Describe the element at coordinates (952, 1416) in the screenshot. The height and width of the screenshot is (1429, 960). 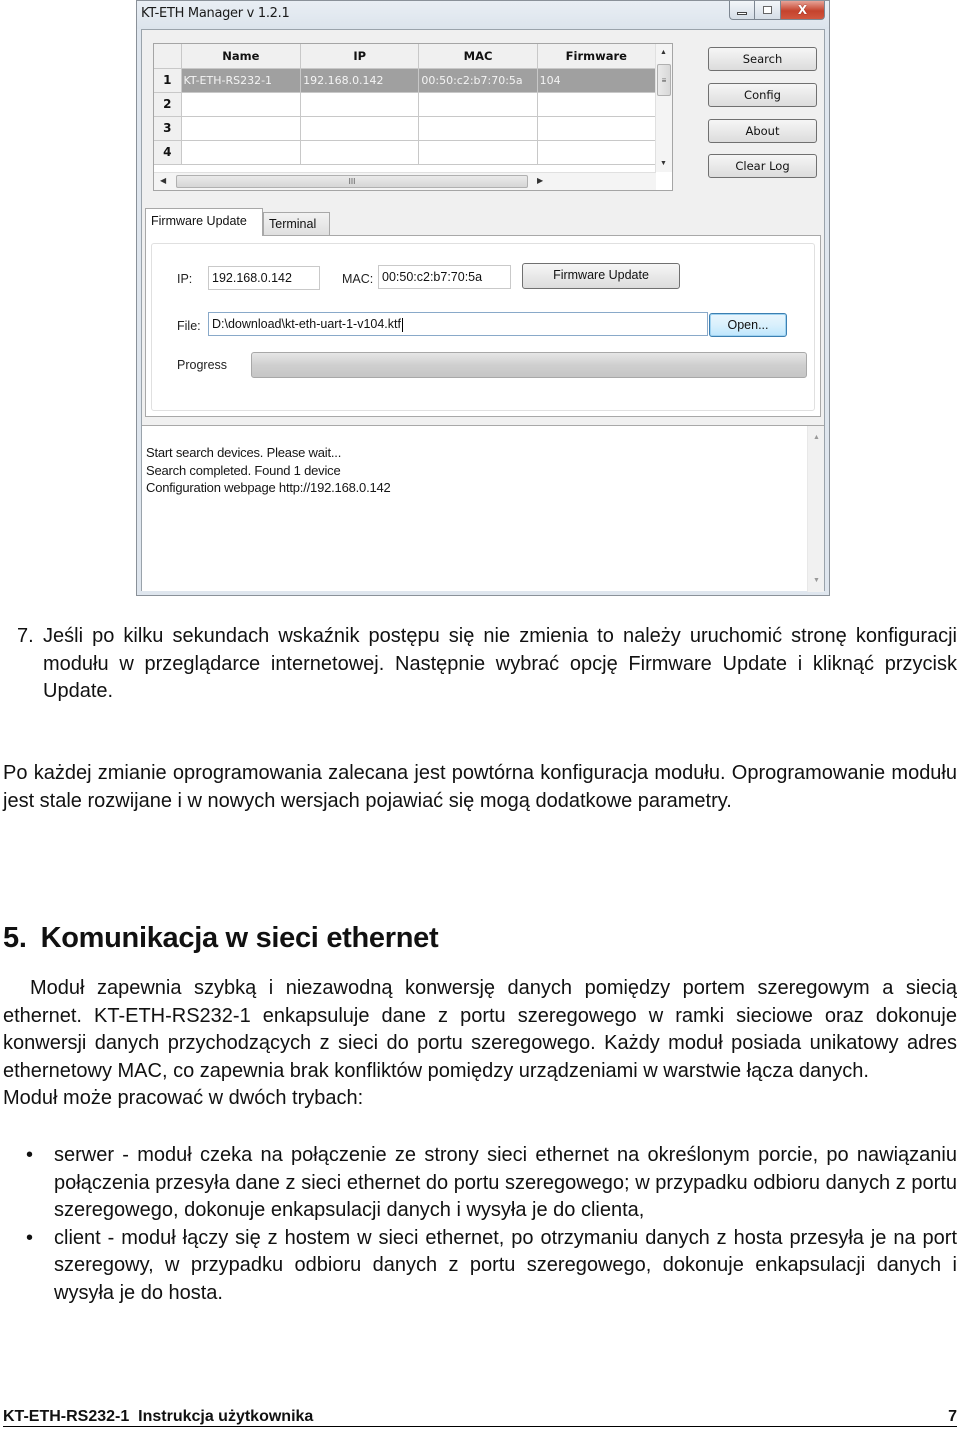
I see `page-number: 7` at that location.